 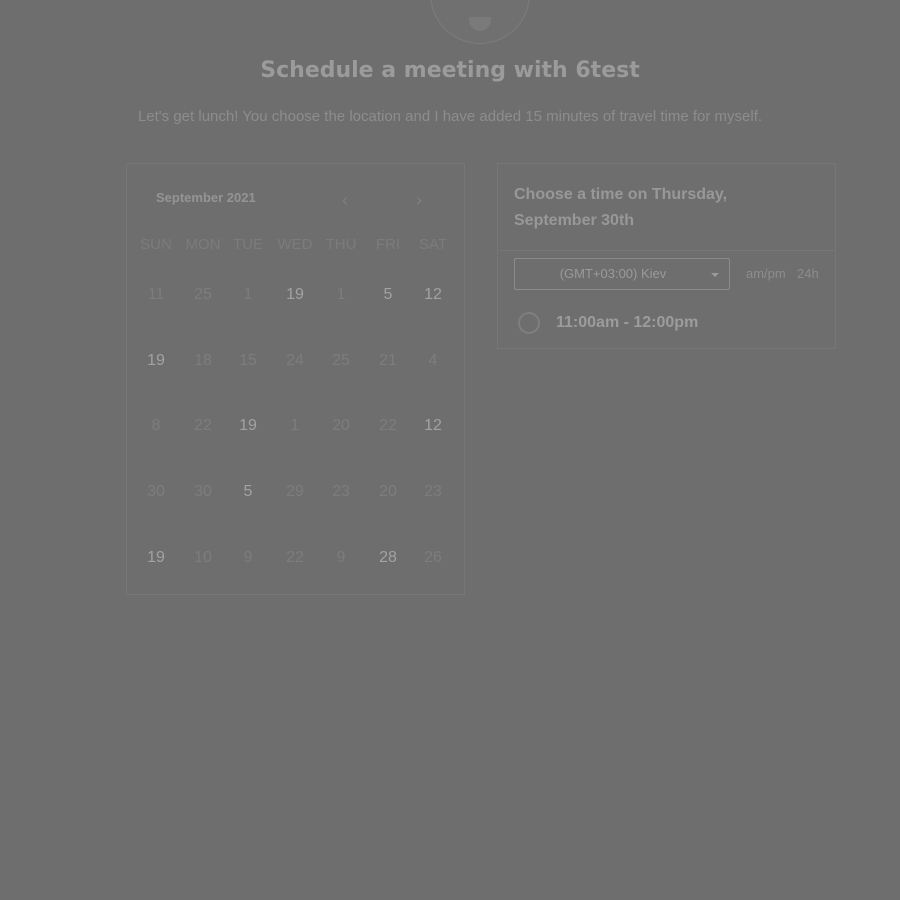 What do you see at coordinates (295, 244) in the screenshot?
I see `weekday-label: WED` at bounding box center [295, 244].